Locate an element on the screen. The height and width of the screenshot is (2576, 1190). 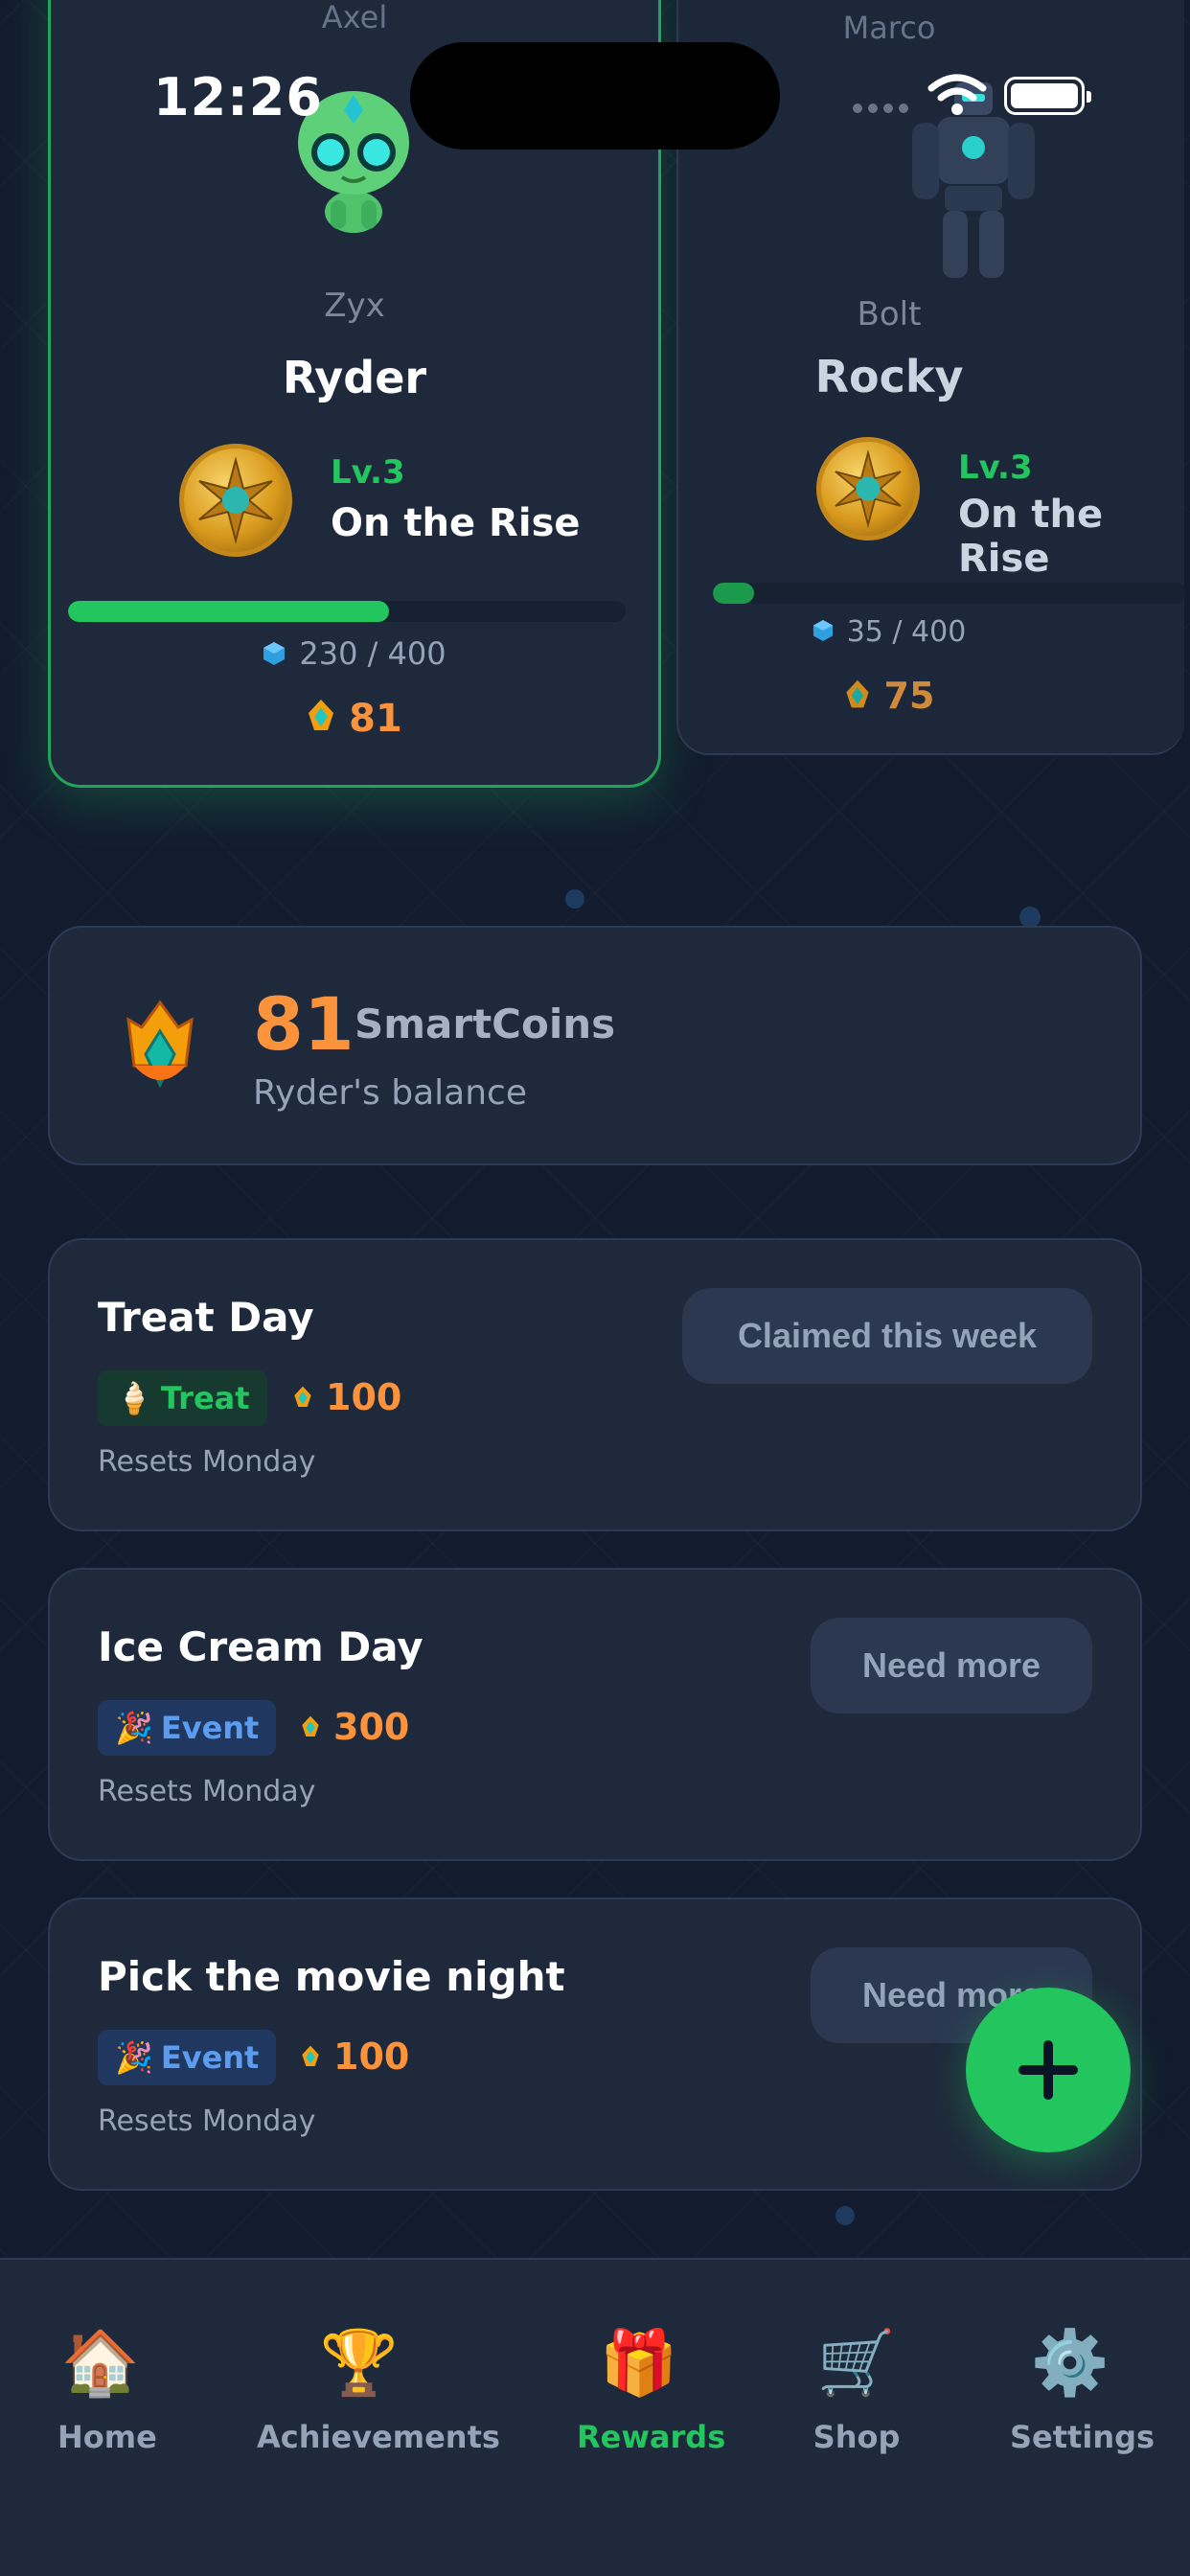
claimed-button: Claimed this week is located at coordinates (887, 1336).